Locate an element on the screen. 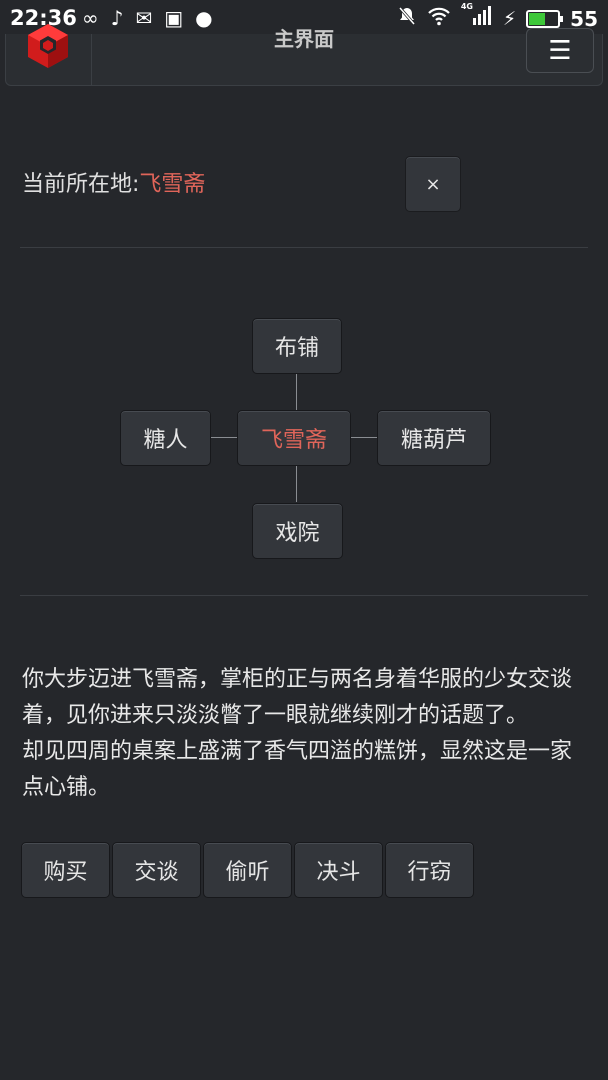  map-north-label: 布铺 is located at coordinates (296, 348).